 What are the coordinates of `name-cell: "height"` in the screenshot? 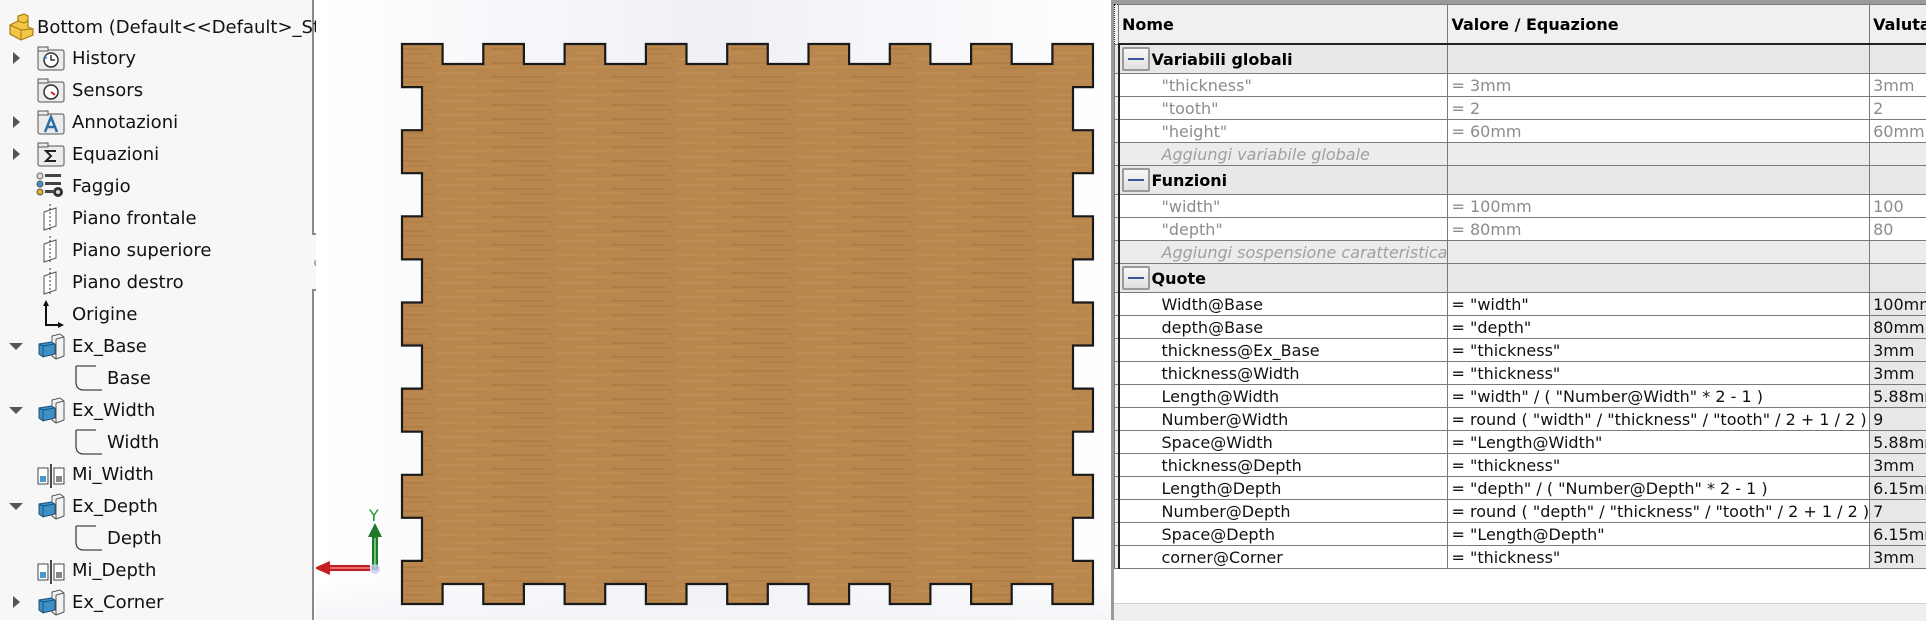 It's located at (1283, 131).